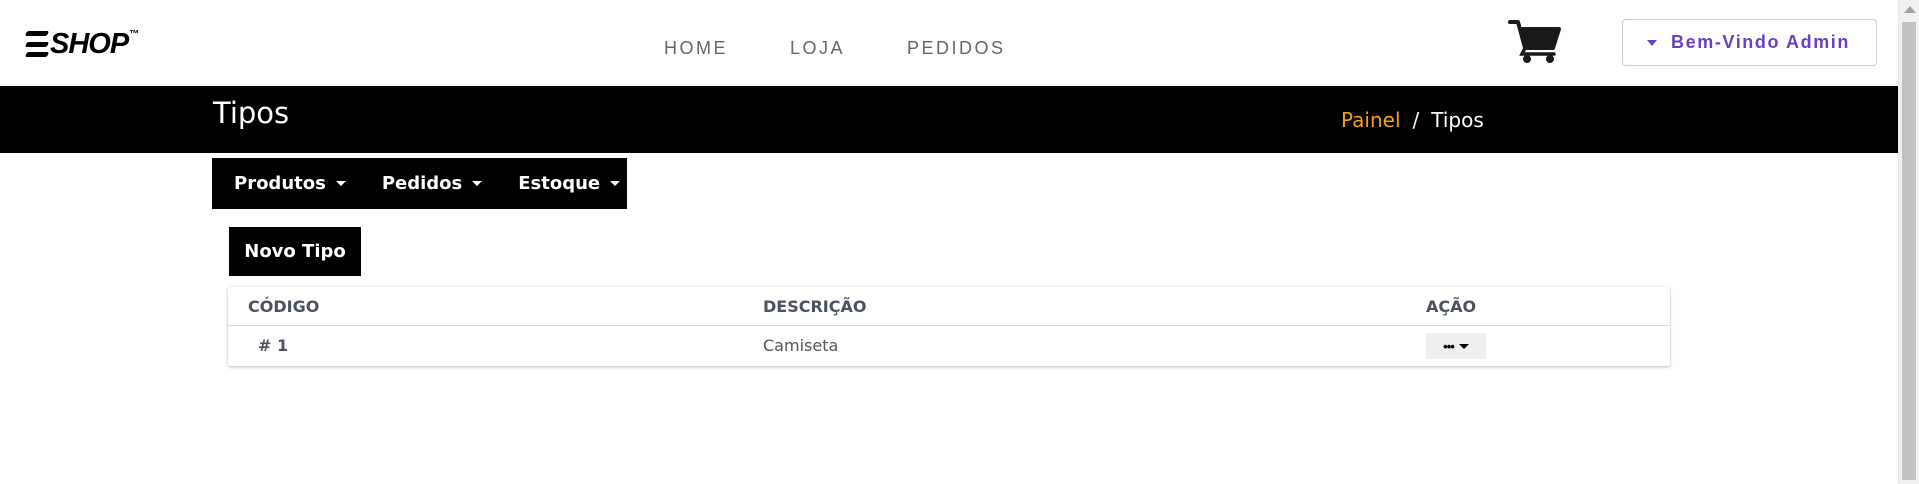 This screenshot has width=1919, height=484. What do you see at coordinates (1909, 251) in the screenshot?
I see `scrollbar-thumb` at bounding box center [1909, 251].